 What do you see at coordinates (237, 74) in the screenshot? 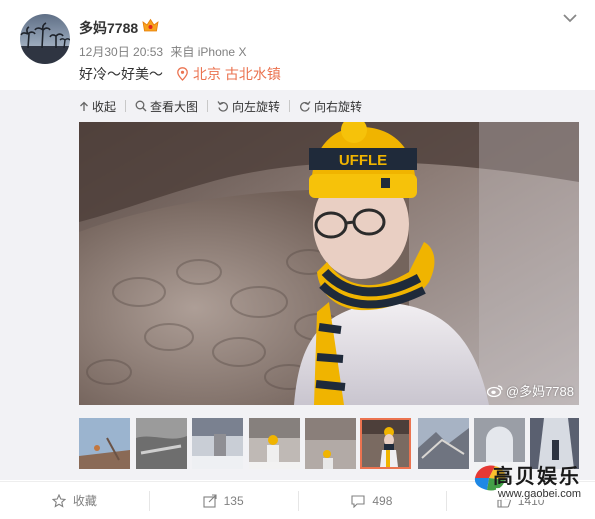
I see `location-label: 北京 古北水镇` at bounding box center [237, 74].